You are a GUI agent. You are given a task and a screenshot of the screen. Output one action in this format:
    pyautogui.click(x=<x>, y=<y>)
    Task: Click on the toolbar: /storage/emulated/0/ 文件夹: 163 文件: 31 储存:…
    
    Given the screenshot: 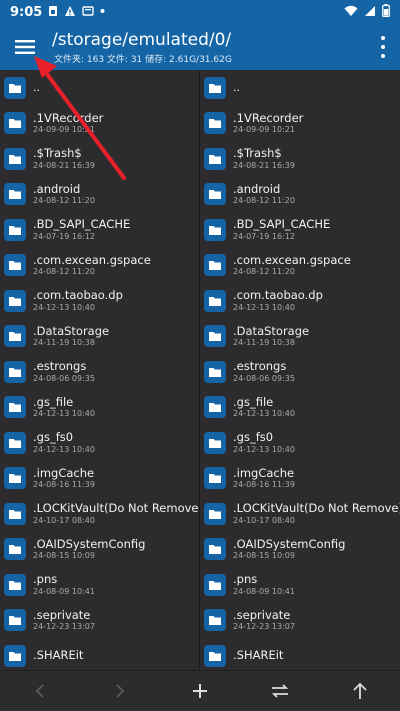 What is the action you would take?
    pyautogui.click(x=200, y=47)
    